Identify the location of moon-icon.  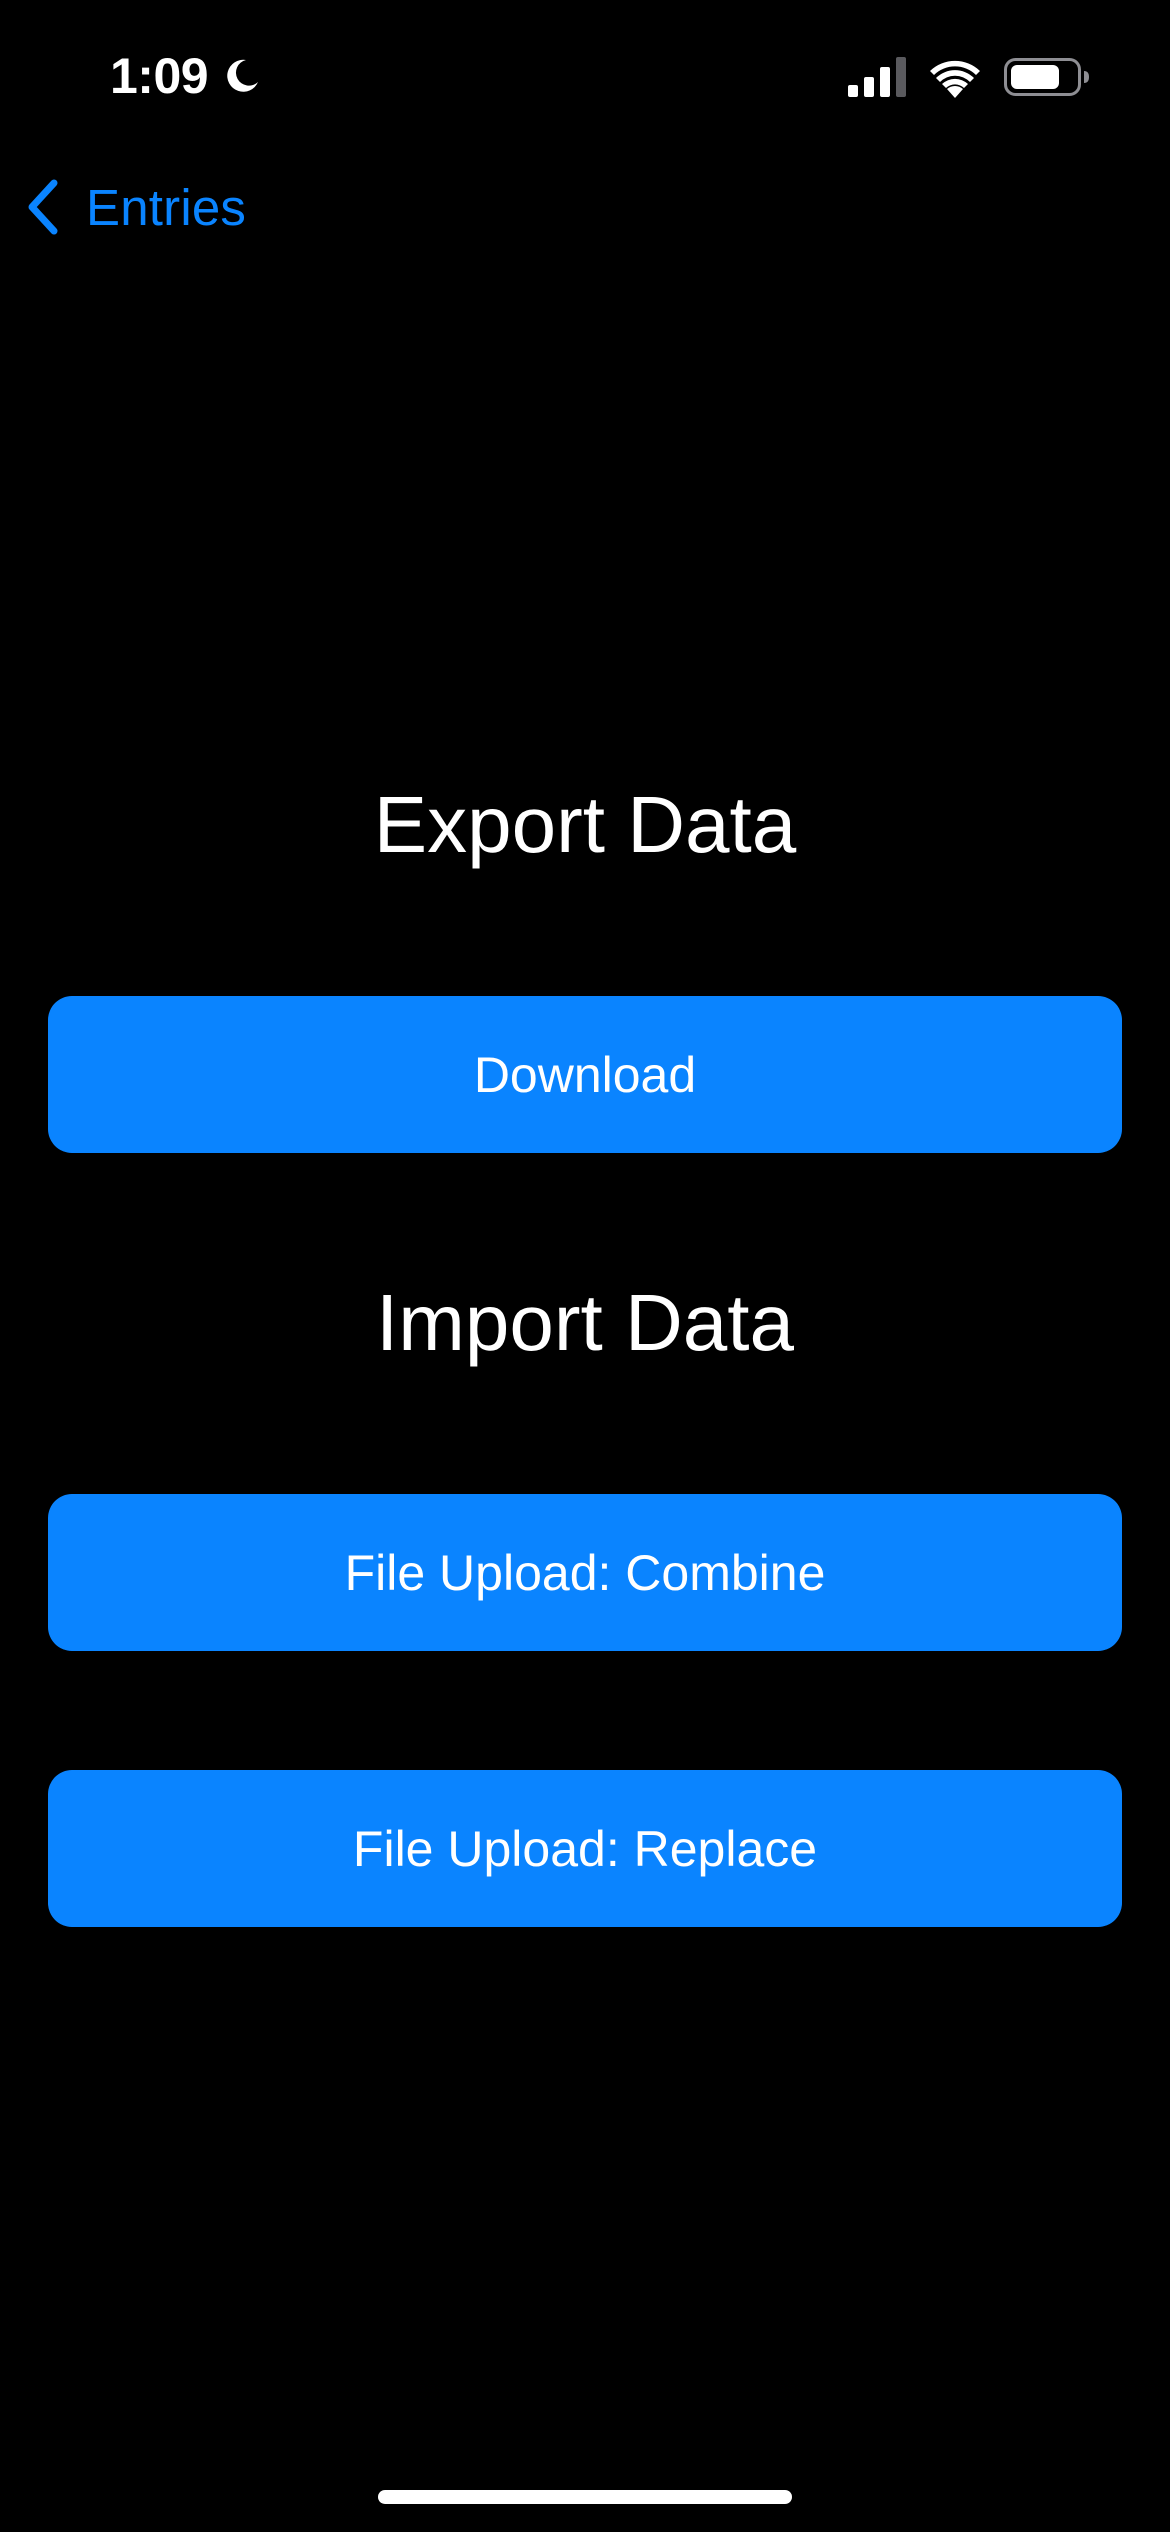
(243, 75).